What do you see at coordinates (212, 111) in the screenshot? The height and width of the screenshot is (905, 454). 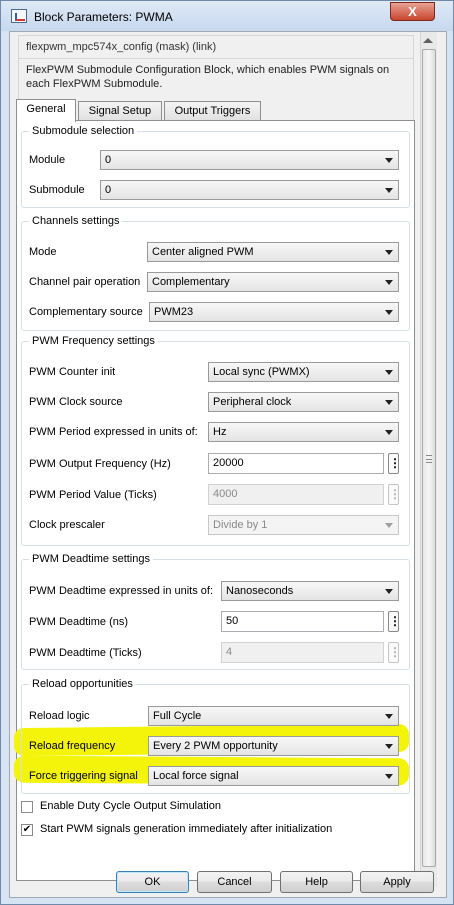 I see `tab-output-triggers: Output Triggers` at bounding box center [212, 111].